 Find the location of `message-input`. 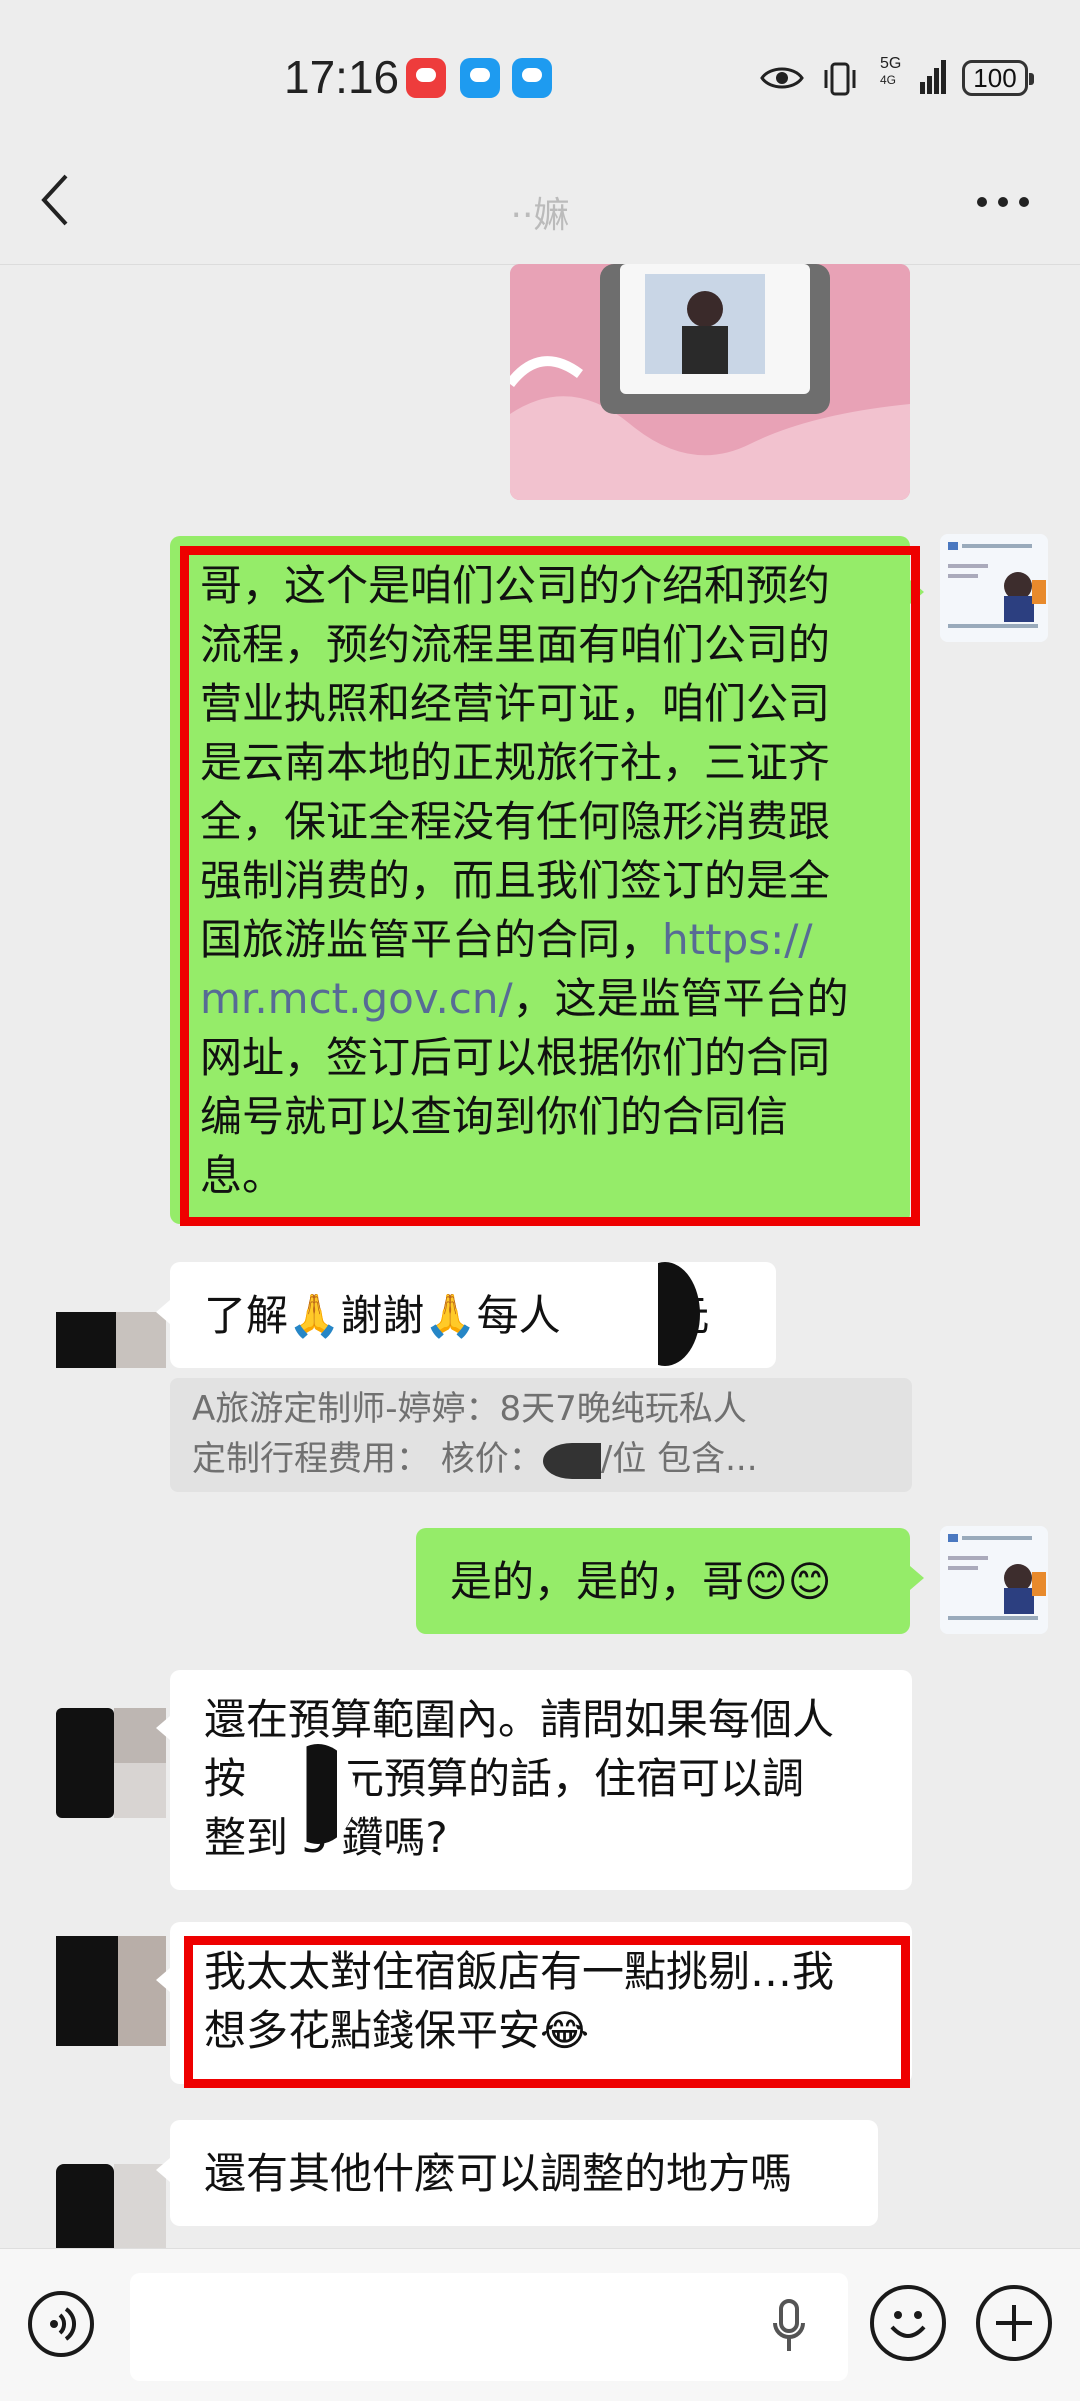

message-input is located at coordinates (489, 2327).